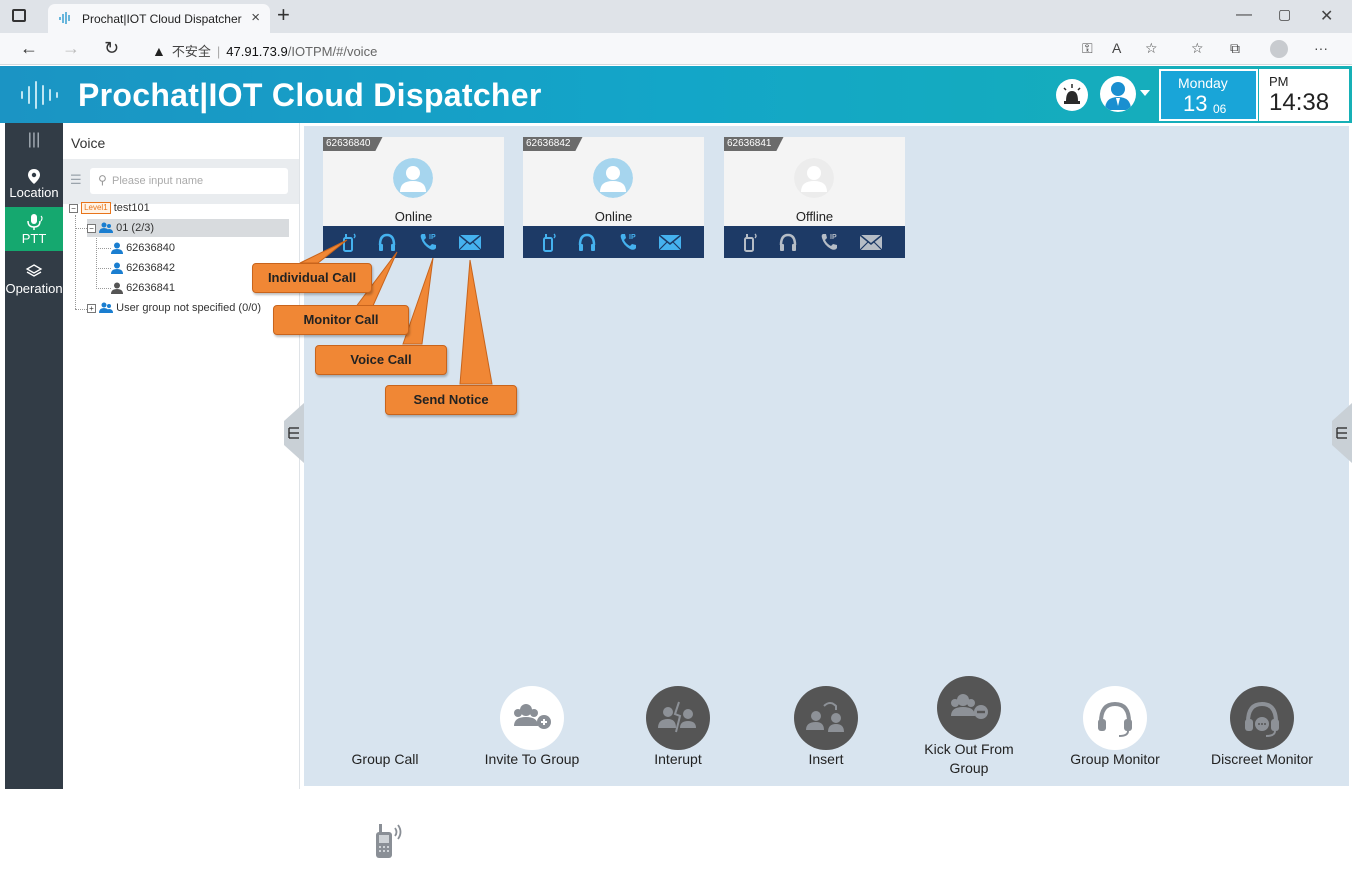 The height and width of the screenshot is (877, 1352). What do you see at coordinates (1341, 433) in the screenshot?
I see `collapse-right-panel-icon` at bounding box center [1341, 433].